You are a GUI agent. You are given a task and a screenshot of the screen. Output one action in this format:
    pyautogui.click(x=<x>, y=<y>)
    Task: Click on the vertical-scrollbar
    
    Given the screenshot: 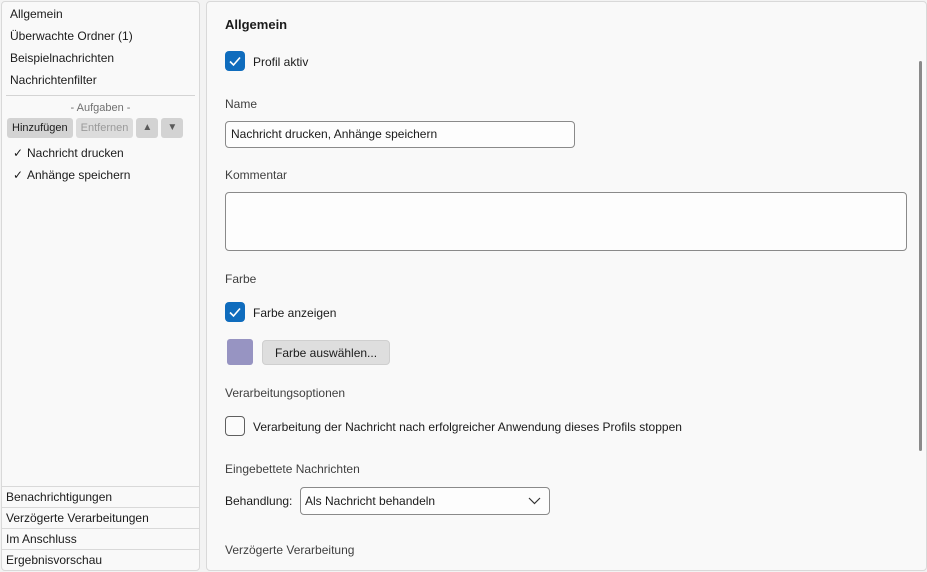 What is the action you would take?
    pyautogui.click(x=920, y=256)
    